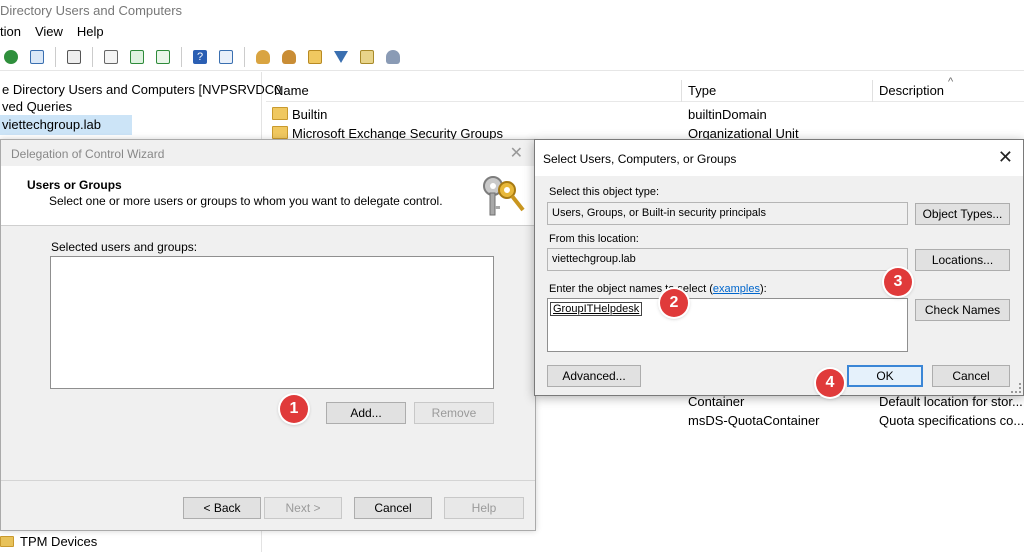 Image resolution: width=1024 pixels, height=552 pixels. I want to click on new-ou-icon, so click(315, 57).